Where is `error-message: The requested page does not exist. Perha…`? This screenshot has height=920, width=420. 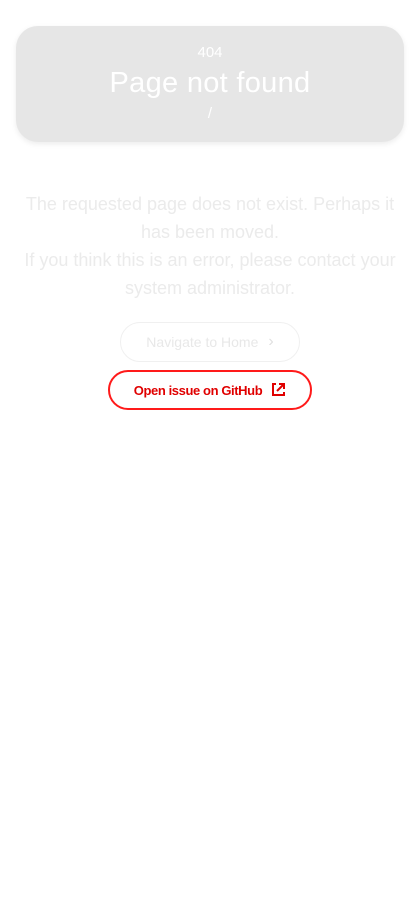 error-message: The requested page does not exist. Perha… is located at coordinates (210, 246).